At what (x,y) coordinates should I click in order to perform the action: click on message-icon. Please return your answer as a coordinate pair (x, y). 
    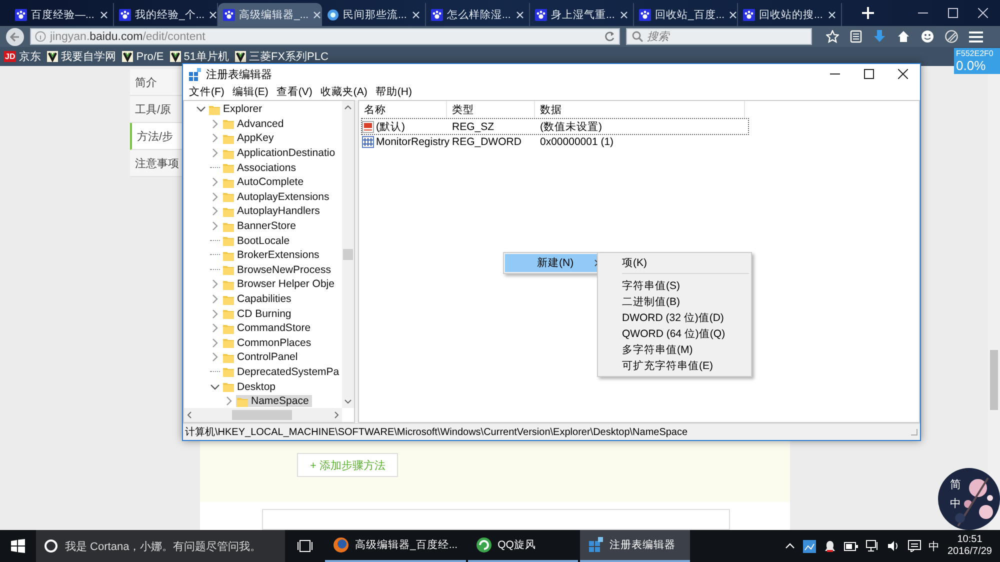
    Looking at the image, I should click on (914, 546).